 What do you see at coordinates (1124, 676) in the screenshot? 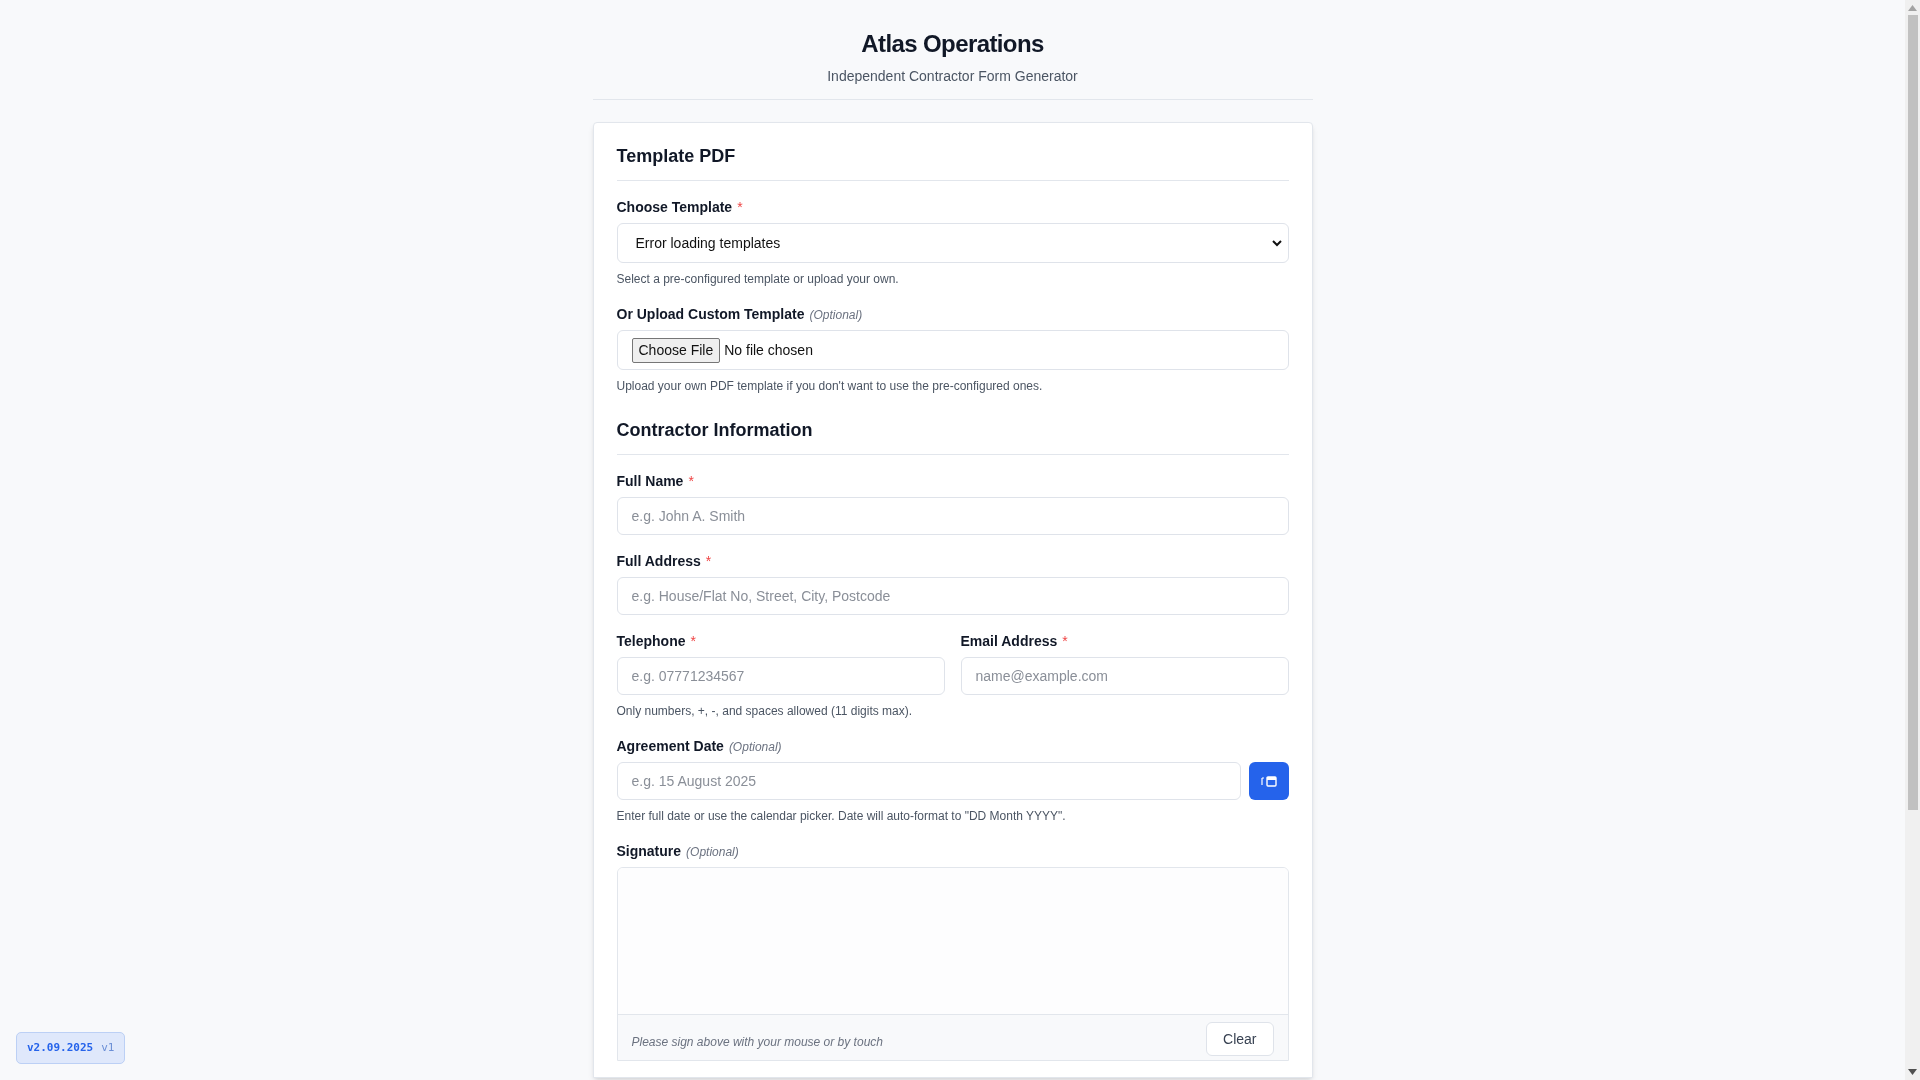
I see `text-input: name@example.com` at bounding box center [1124, 676].